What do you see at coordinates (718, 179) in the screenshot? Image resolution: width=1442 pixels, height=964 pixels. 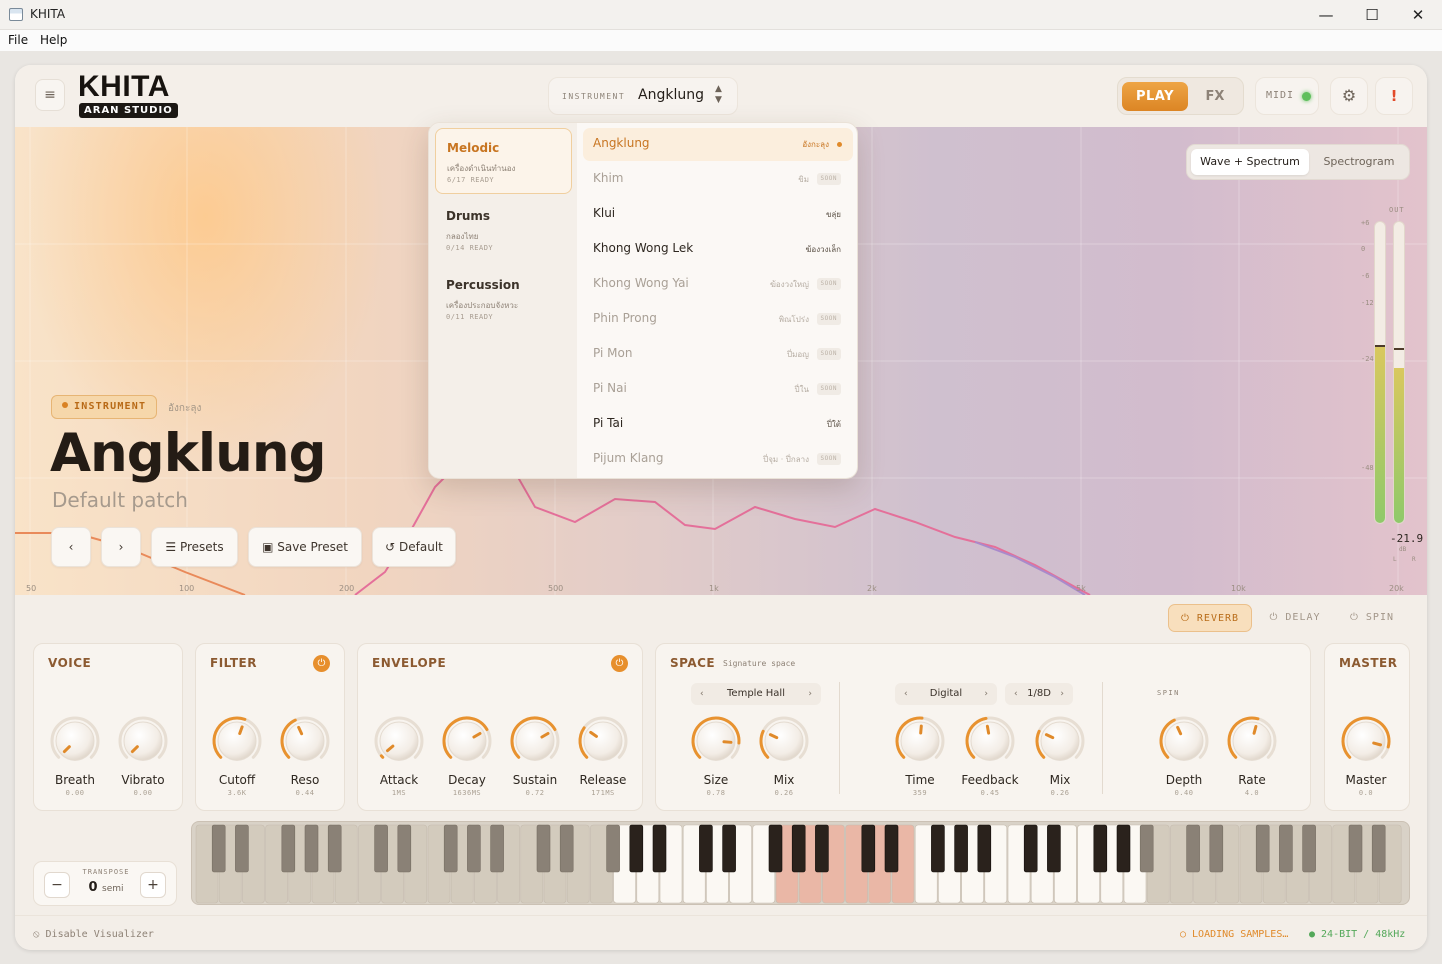 I see `instrument-option-khim: Khim ขิม SOON` at bounding box center [718, 179].